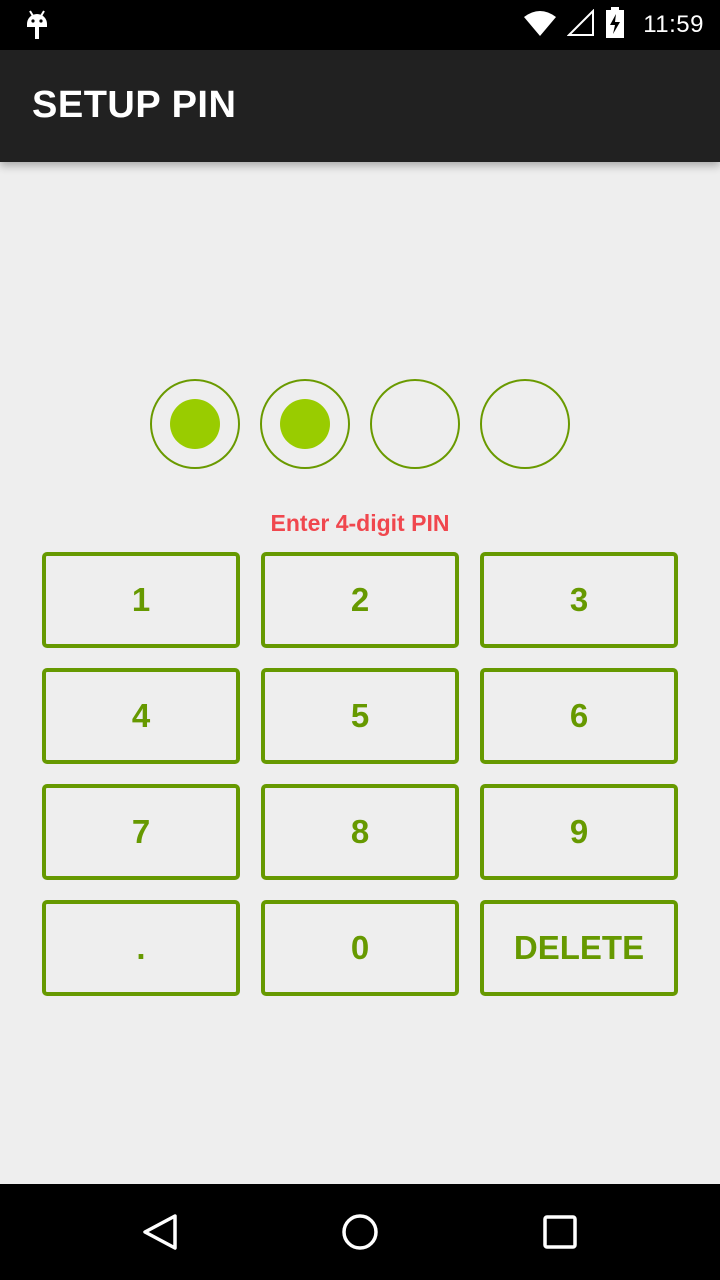  I want to click on back-icon, so click(160, 1232).